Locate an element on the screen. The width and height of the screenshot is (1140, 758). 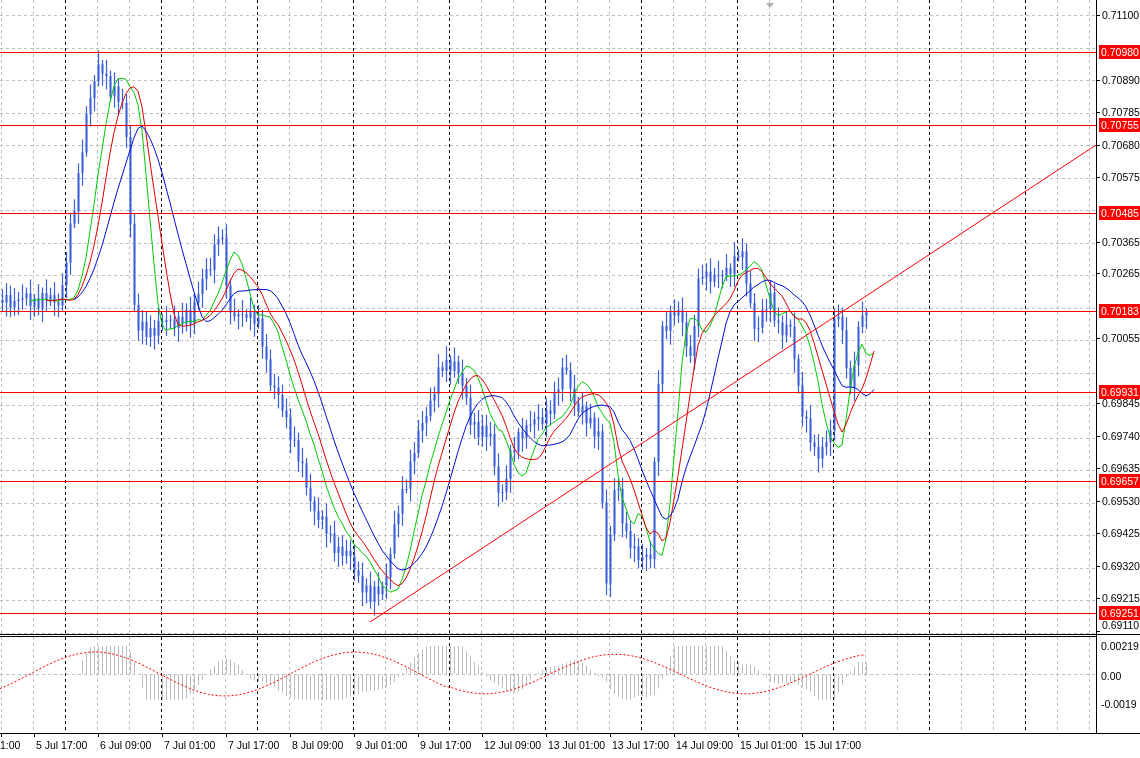
price-axis-label: 0.70265 is located at coordinates (1121, 273).